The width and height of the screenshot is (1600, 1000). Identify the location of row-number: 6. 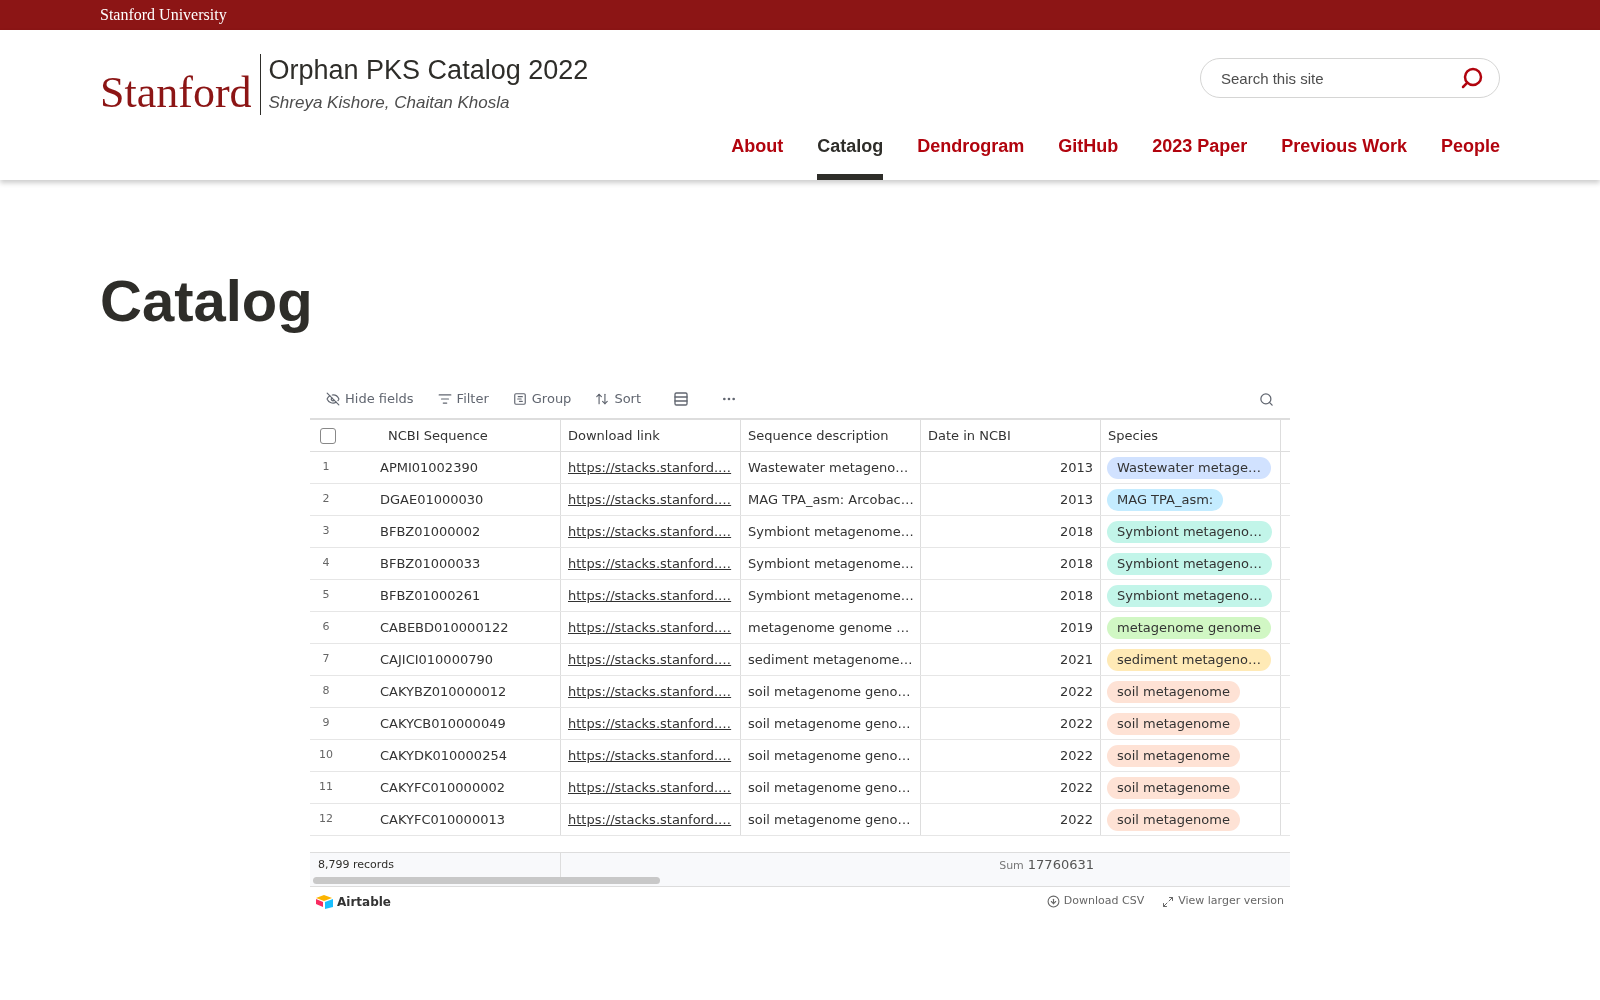
(326, 627).